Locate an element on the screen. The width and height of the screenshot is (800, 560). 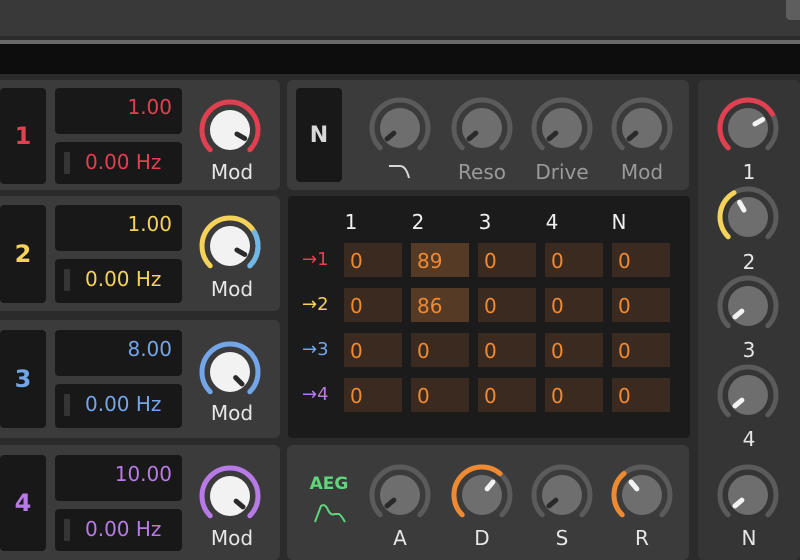
osc-4-button: 4 is located at coordinates (23, 503).